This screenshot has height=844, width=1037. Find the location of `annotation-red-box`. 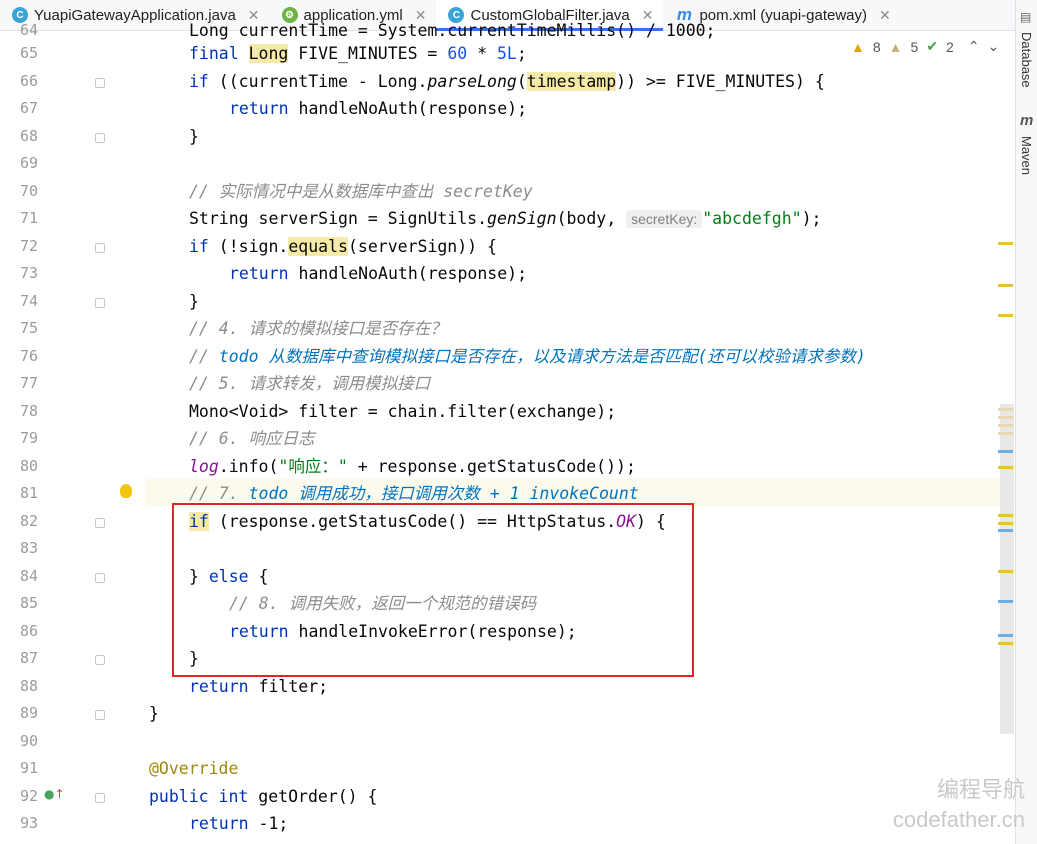

annotation-red-box is located at coordinates (433, 590).